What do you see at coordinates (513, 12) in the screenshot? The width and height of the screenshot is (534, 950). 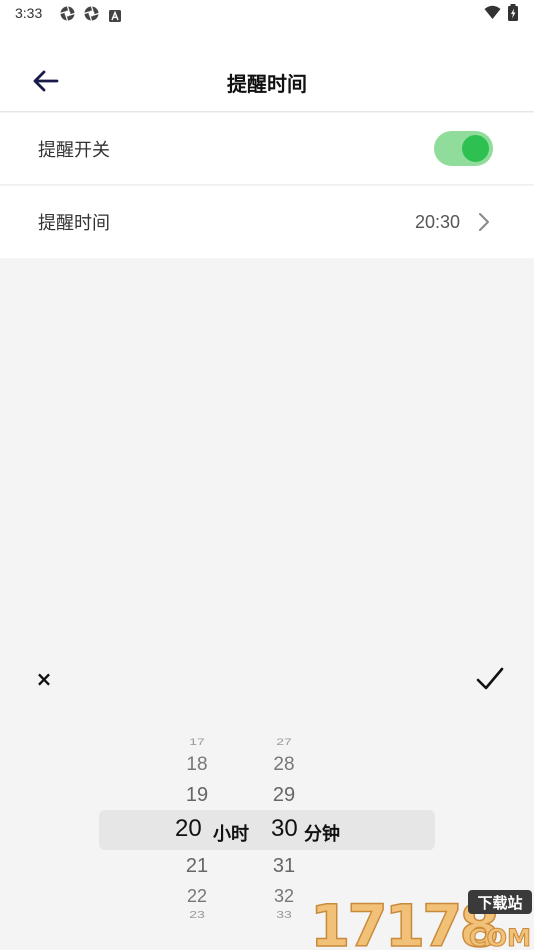 I see `battery-icon` at bounding box center [513, 12].